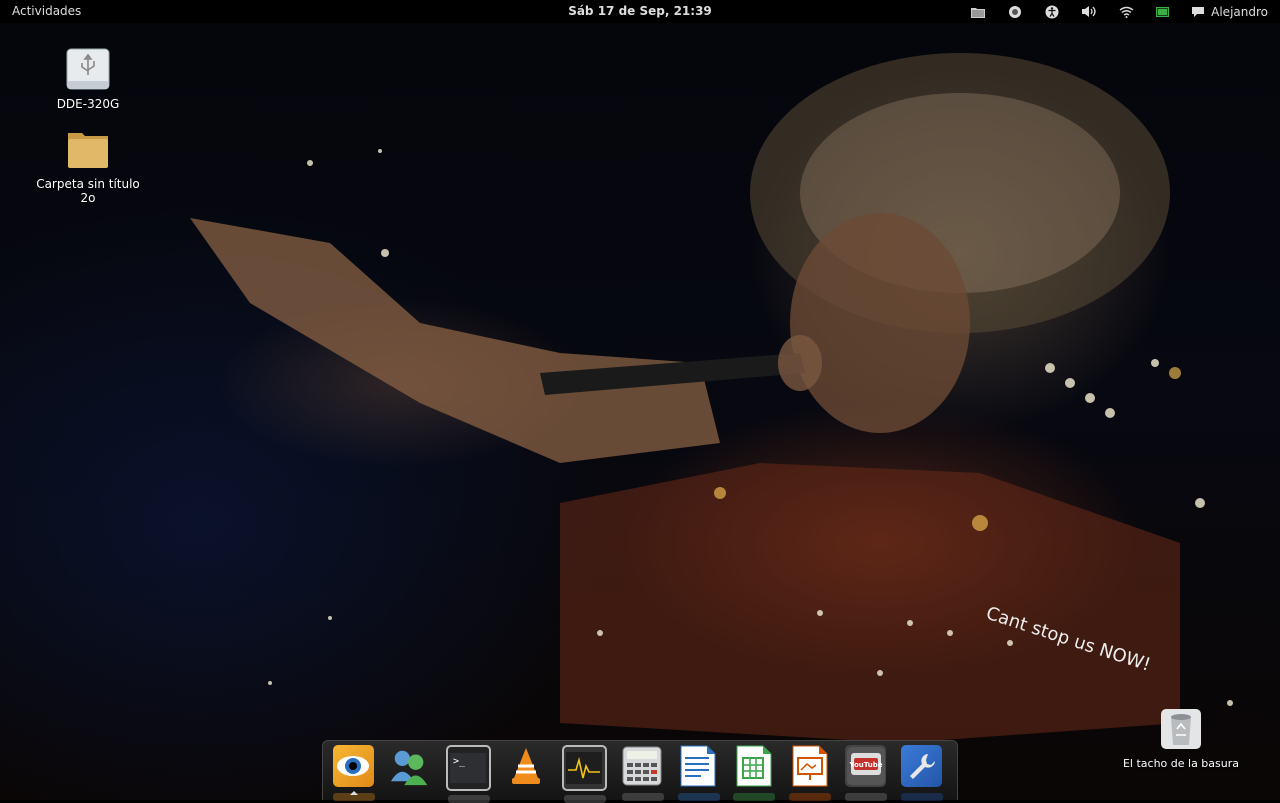 The height and width of the screenshot is (803, 1280). I want to click on dock-app-messenger, so click(410, 766).